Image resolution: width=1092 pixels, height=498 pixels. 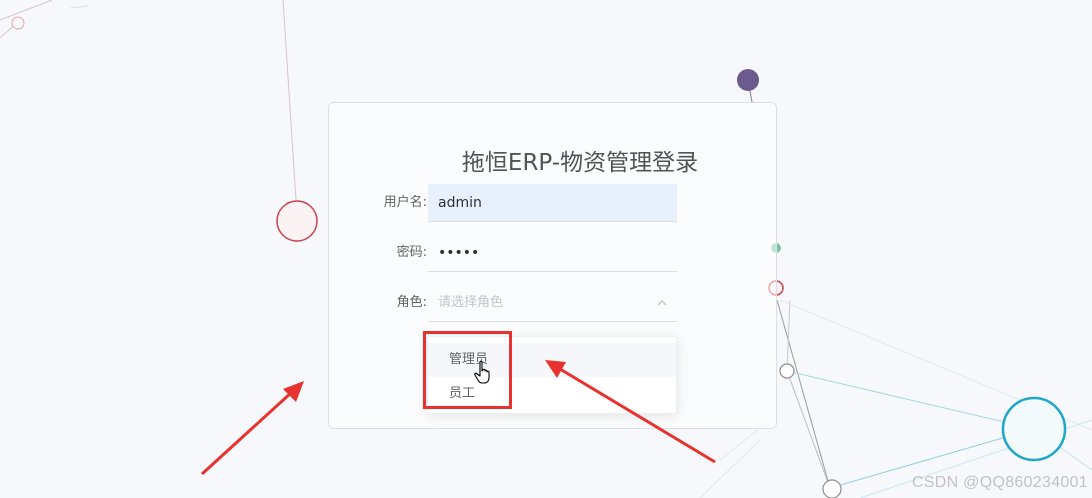 I want to click on username-row: 用户名: admin, so click(x=552, y=203).